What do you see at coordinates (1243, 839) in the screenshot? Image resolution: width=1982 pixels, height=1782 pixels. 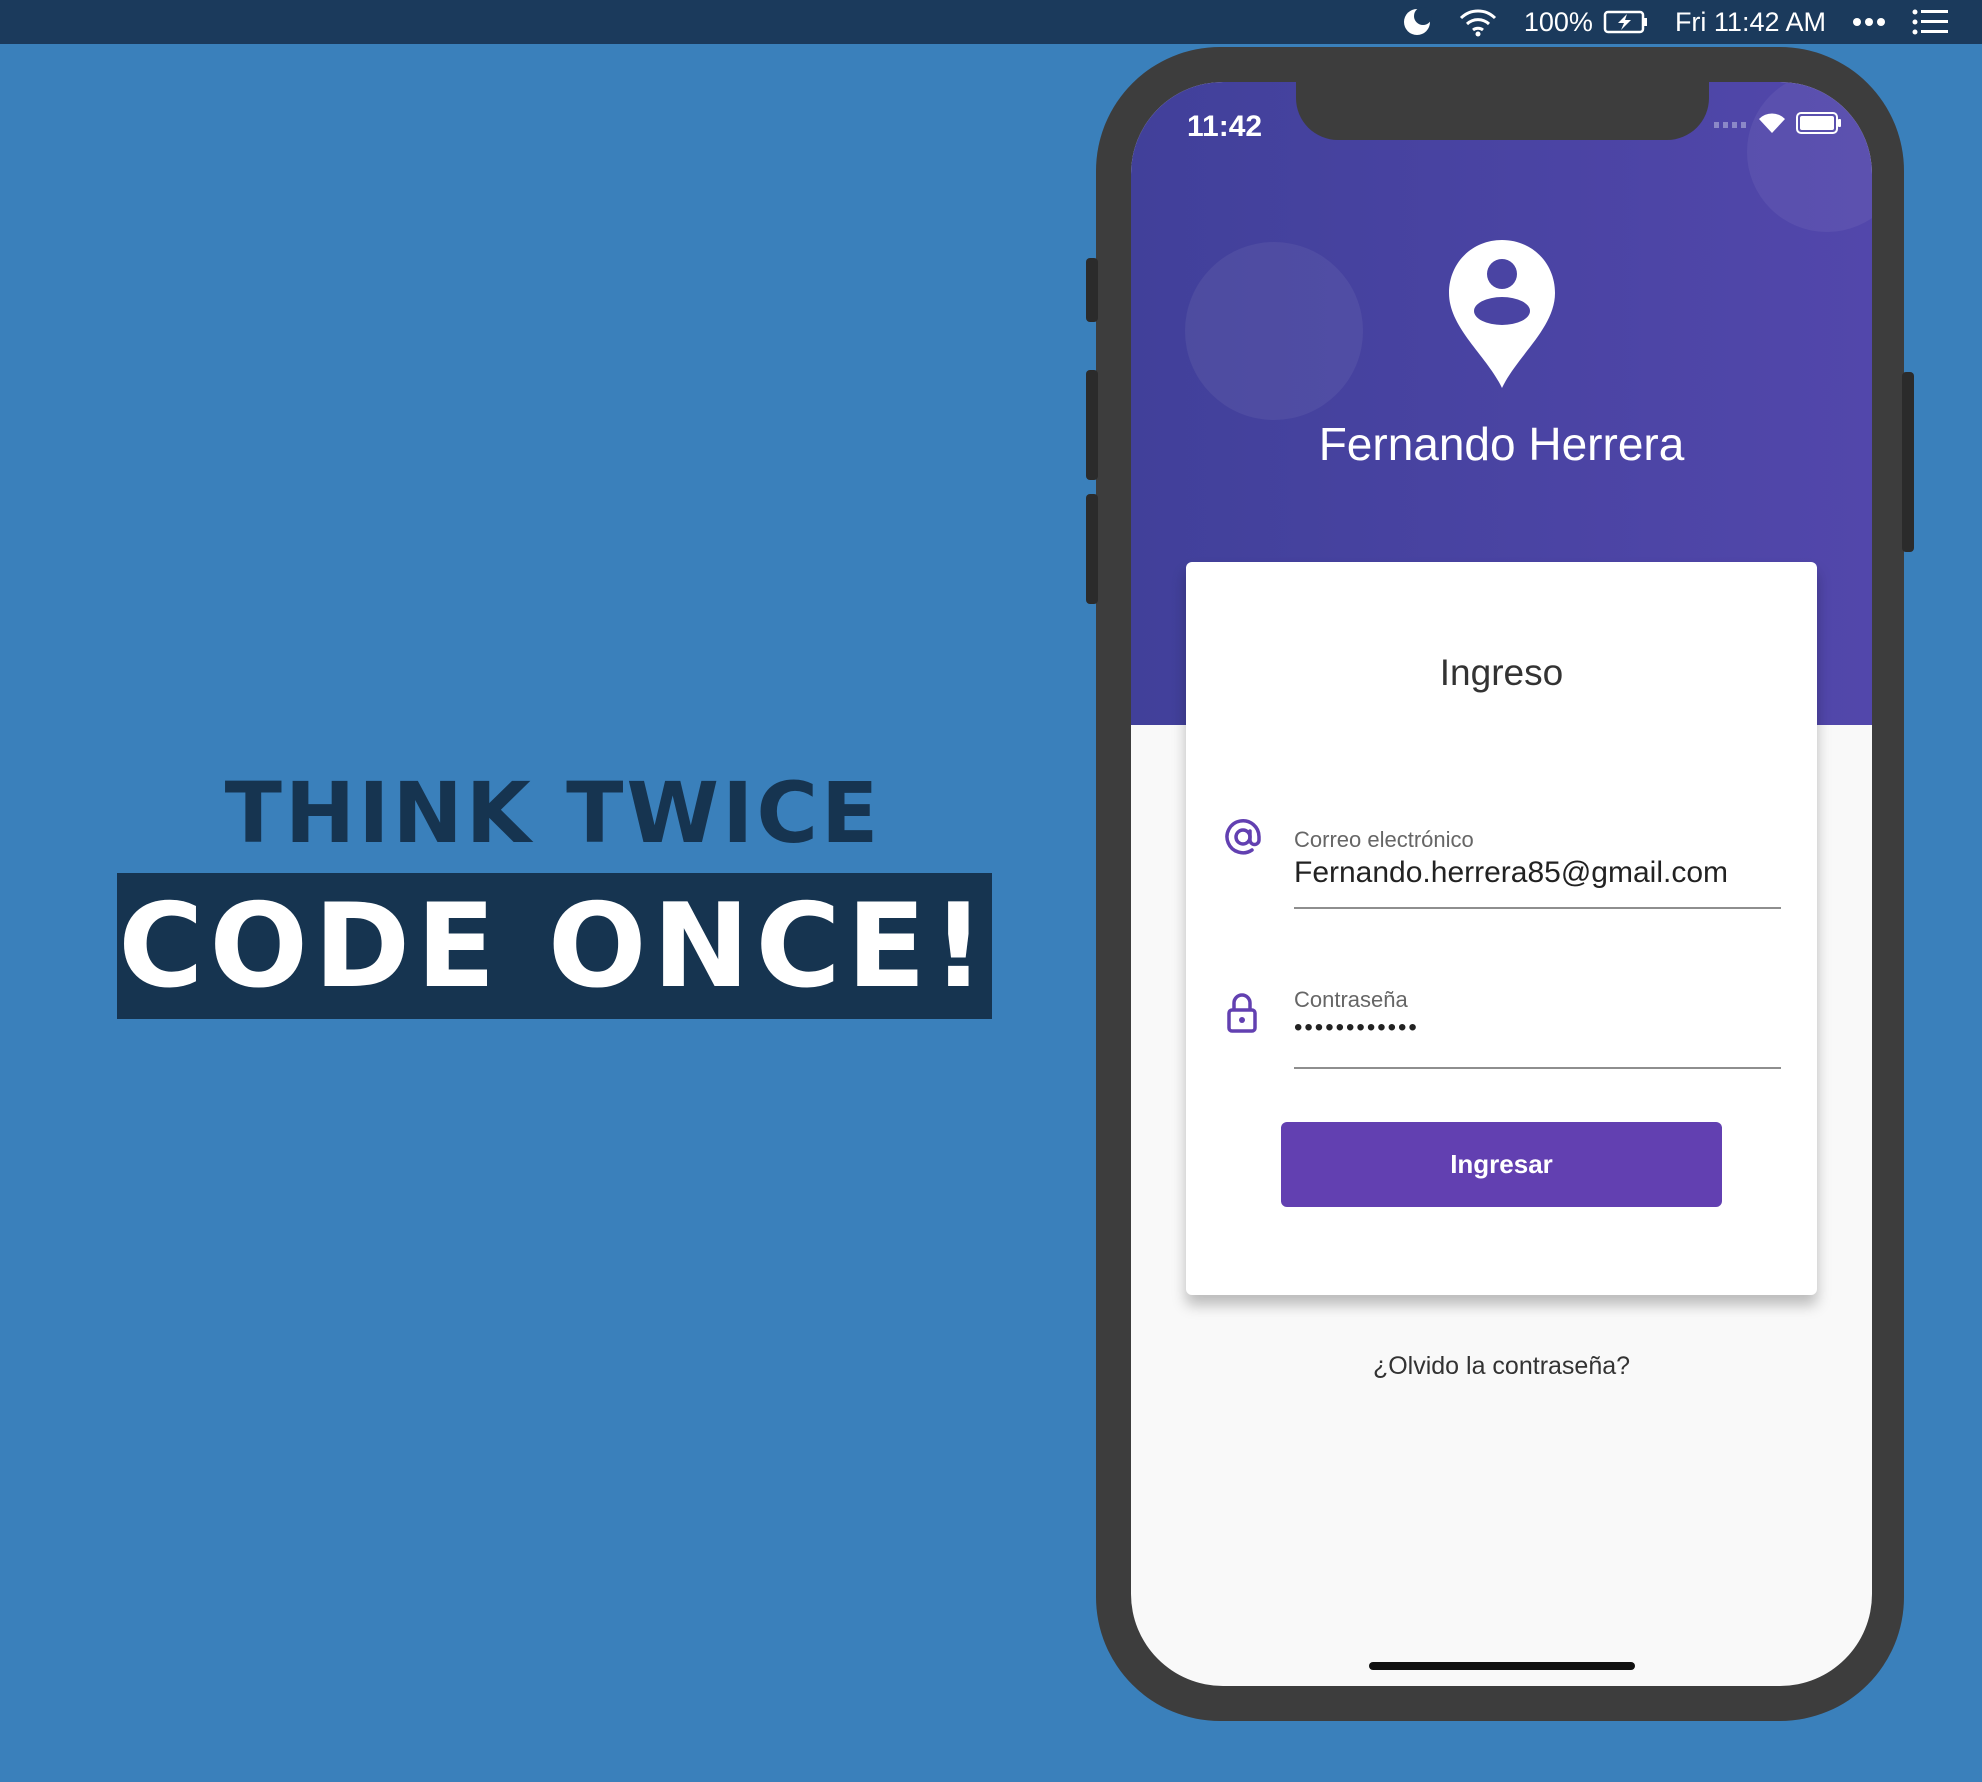 I see `at-sign-icon` at bounding box center [1243, 839].